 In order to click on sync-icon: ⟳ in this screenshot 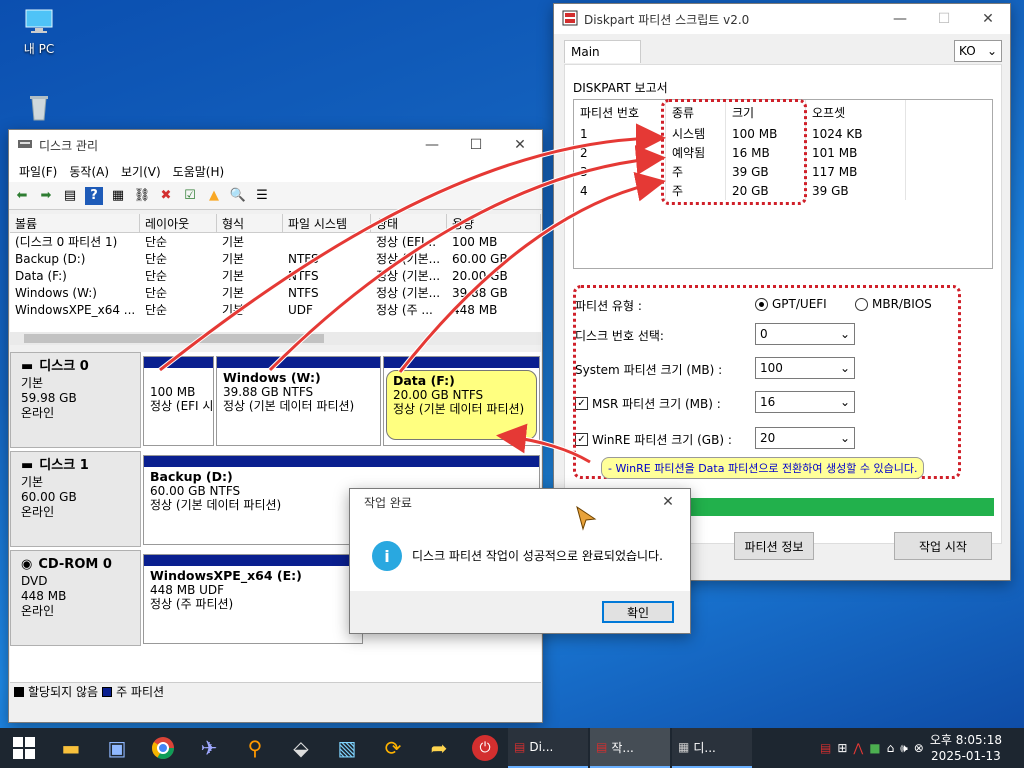, I will do `click(393, 748)`.